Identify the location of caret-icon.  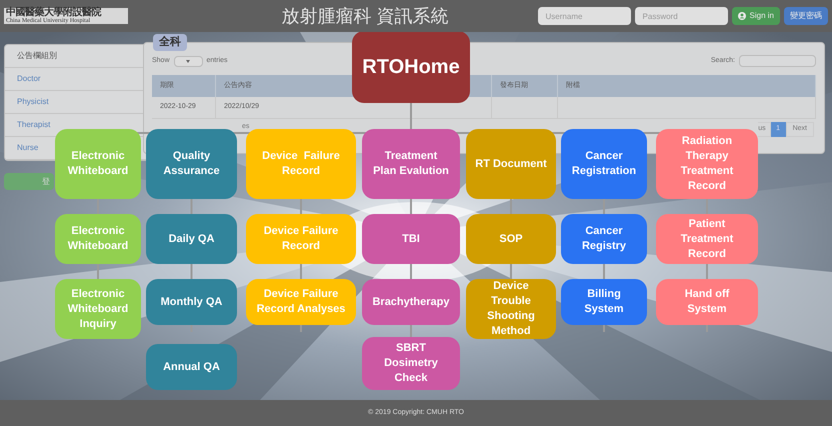
(188, 61).